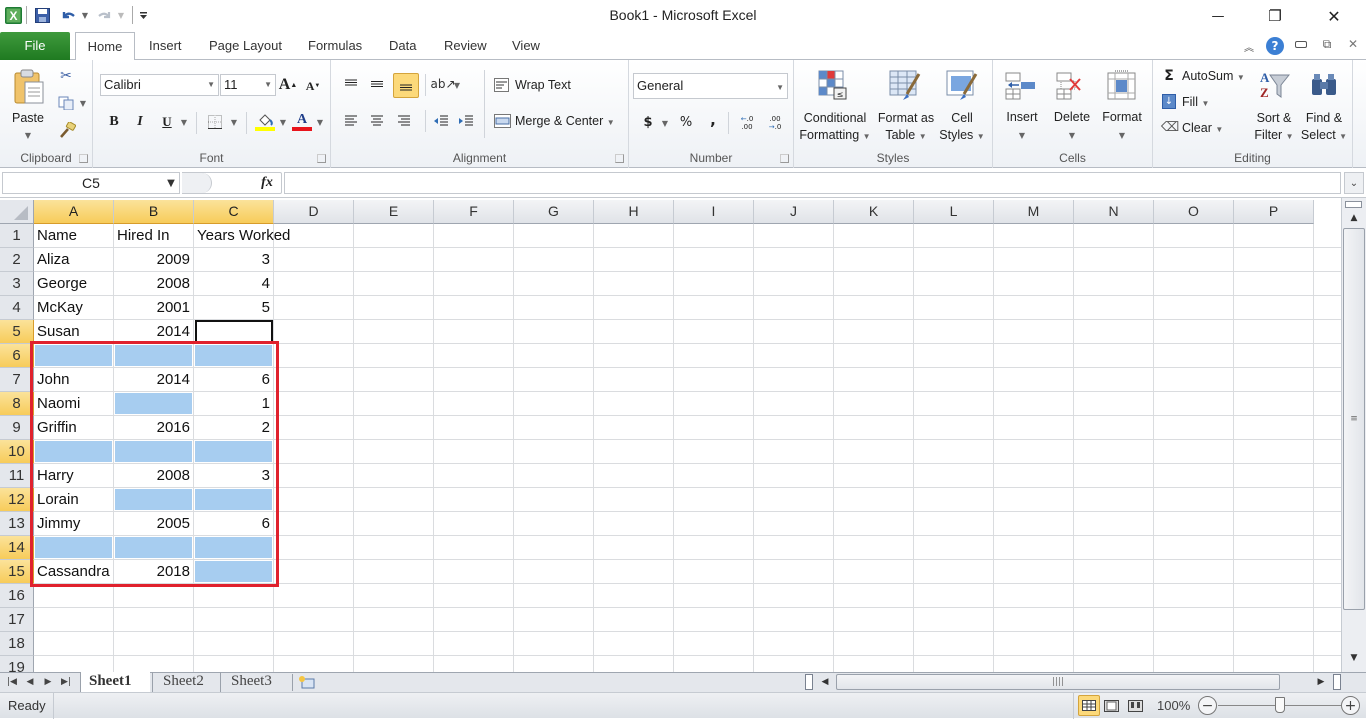 The height and width of the screenshot is (719, 1366). What do you see at coordinates (171, 183) in the screenshot?
I see `name-box-dropdown-icon: ▼` at bounding box center [171, 183].